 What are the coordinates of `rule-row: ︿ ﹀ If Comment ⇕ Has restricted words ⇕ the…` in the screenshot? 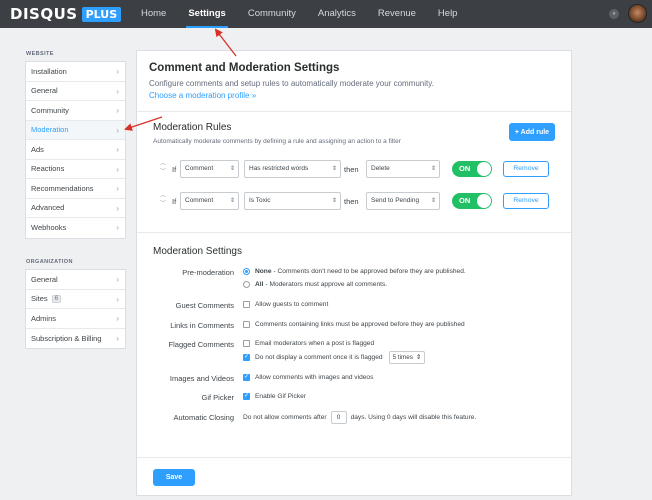 It's located at (357, 170).